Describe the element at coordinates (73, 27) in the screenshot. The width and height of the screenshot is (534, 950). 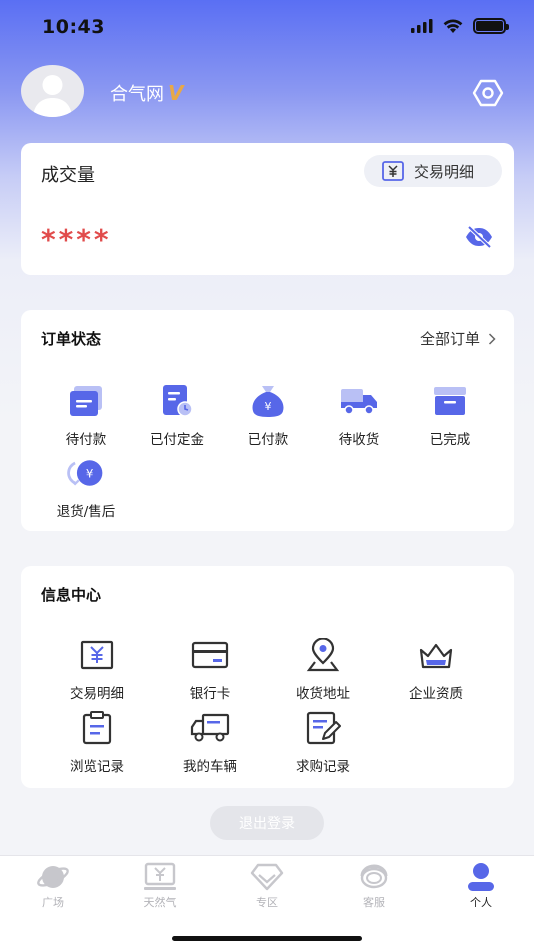
I see `status-time: 10:43` at that location.